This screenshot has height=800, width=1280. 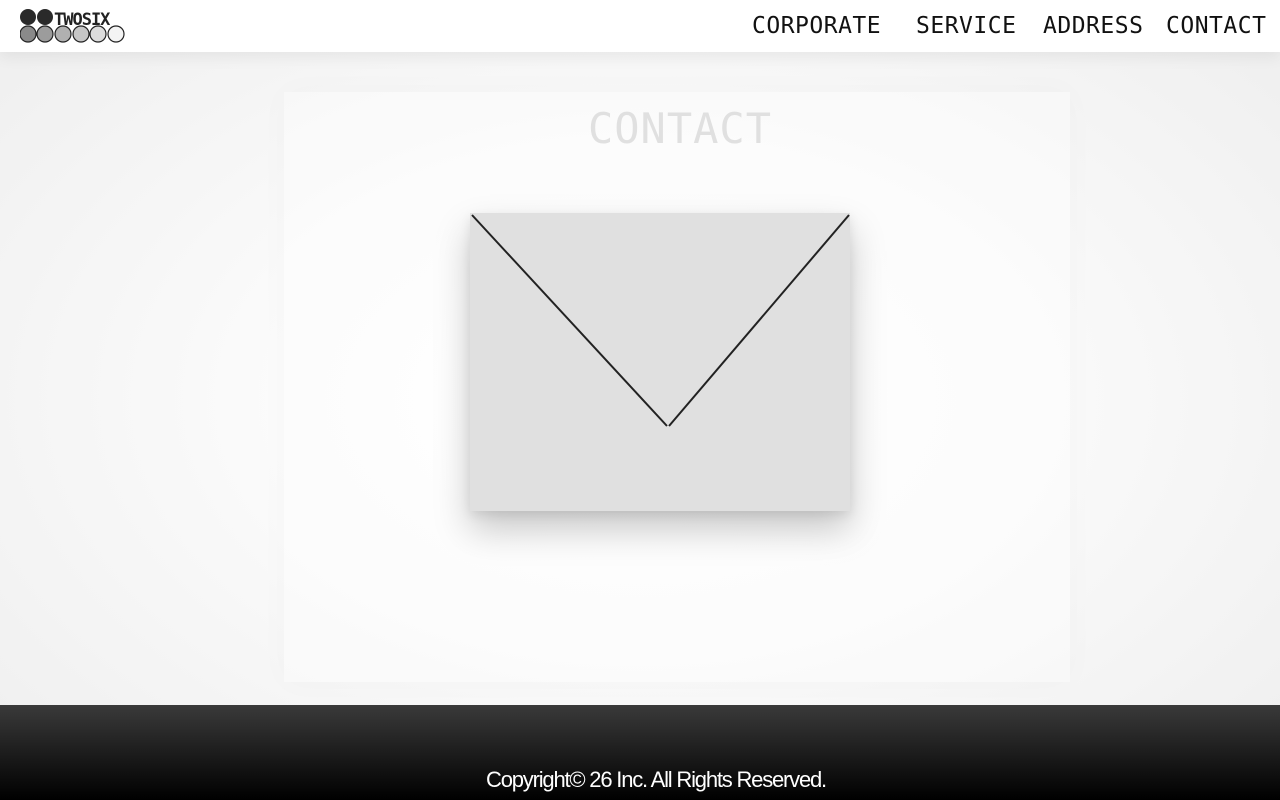 I want to click on nav-link-corporate: CORPORATE, so click(x=816, y=26).